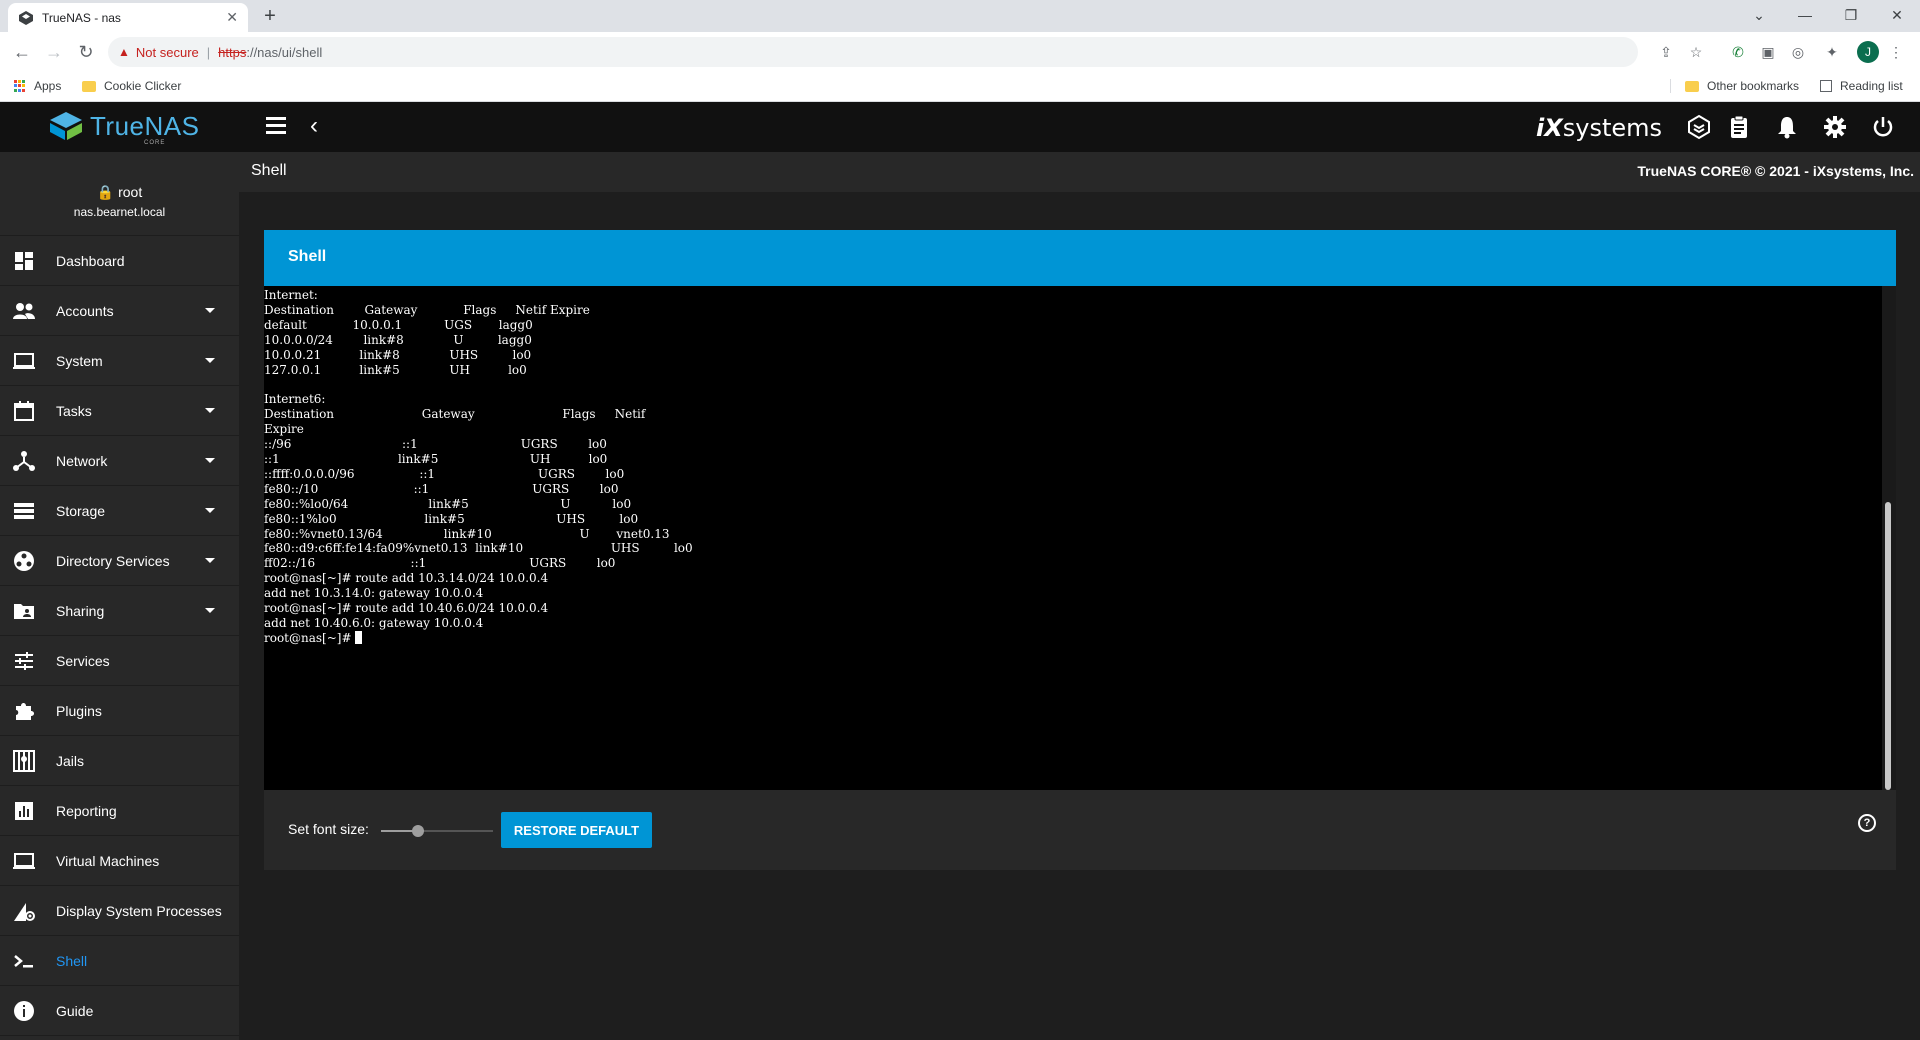 This screenshot has height=1040, width=1920. What do you see at coordinates (24, 1010) in the screenshot?
I see `info-icon` at bounding box center [24, 1010].